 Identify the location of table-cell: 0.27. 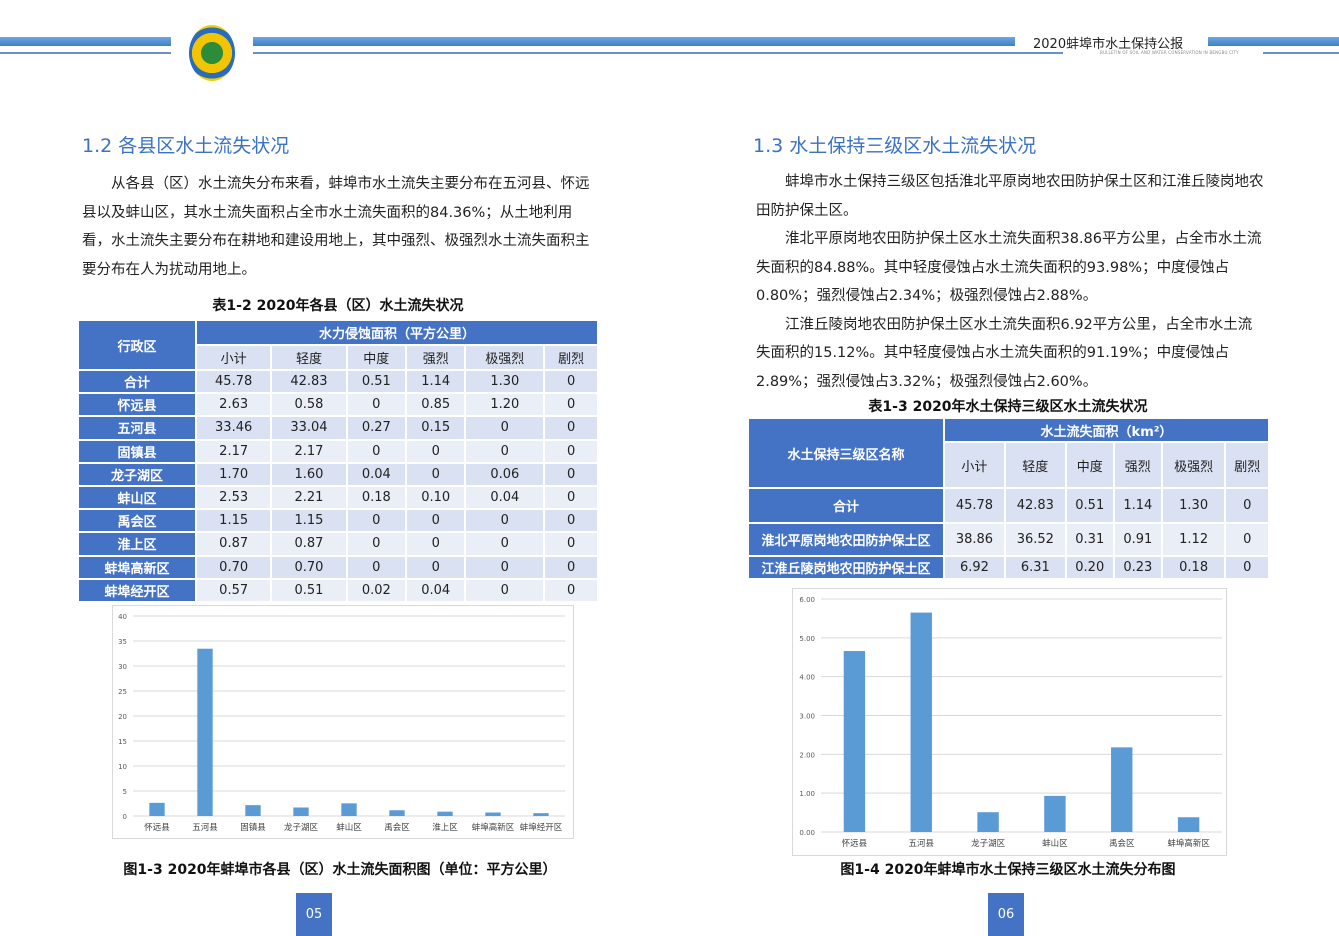
(376, 428).